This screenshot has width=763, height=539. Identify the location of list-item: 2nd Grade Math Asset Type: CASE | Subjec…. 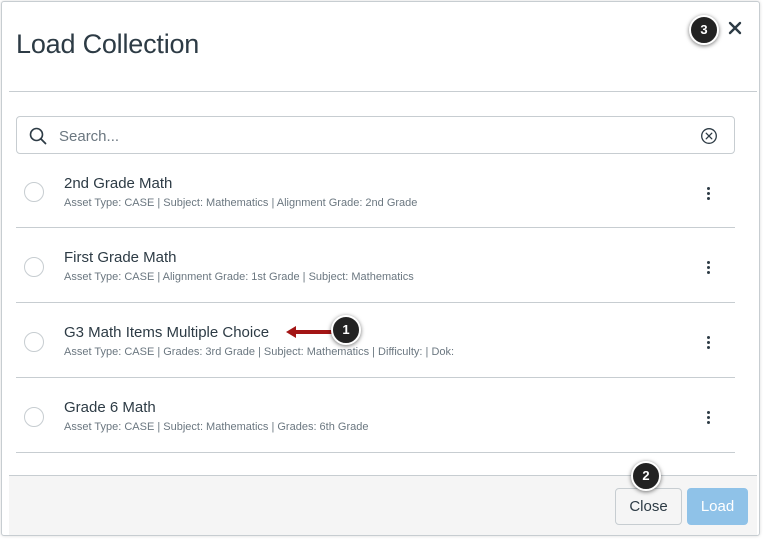
(375, 191).